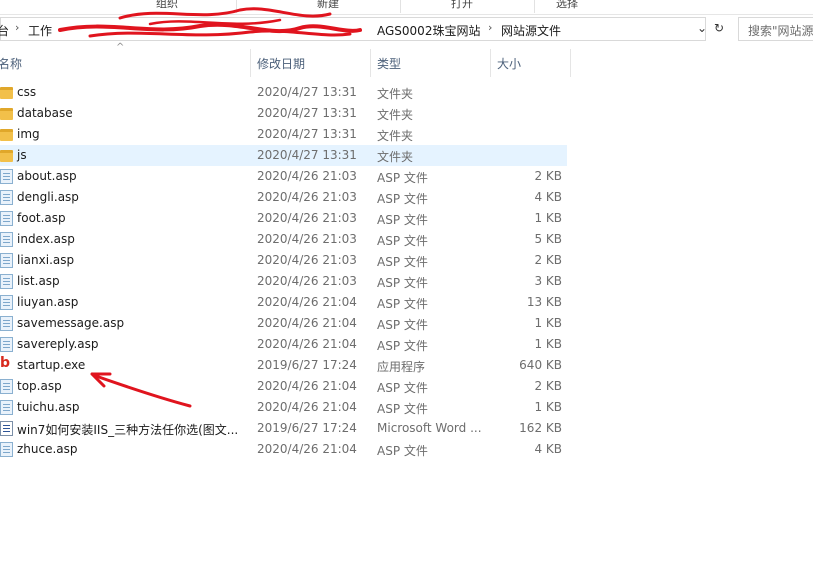 The height and width of the screenshot is (588, 813). Describe the element at coordinates (40, 30) in the screenshot. I see `breadcrumb-item: 工作` at that location.